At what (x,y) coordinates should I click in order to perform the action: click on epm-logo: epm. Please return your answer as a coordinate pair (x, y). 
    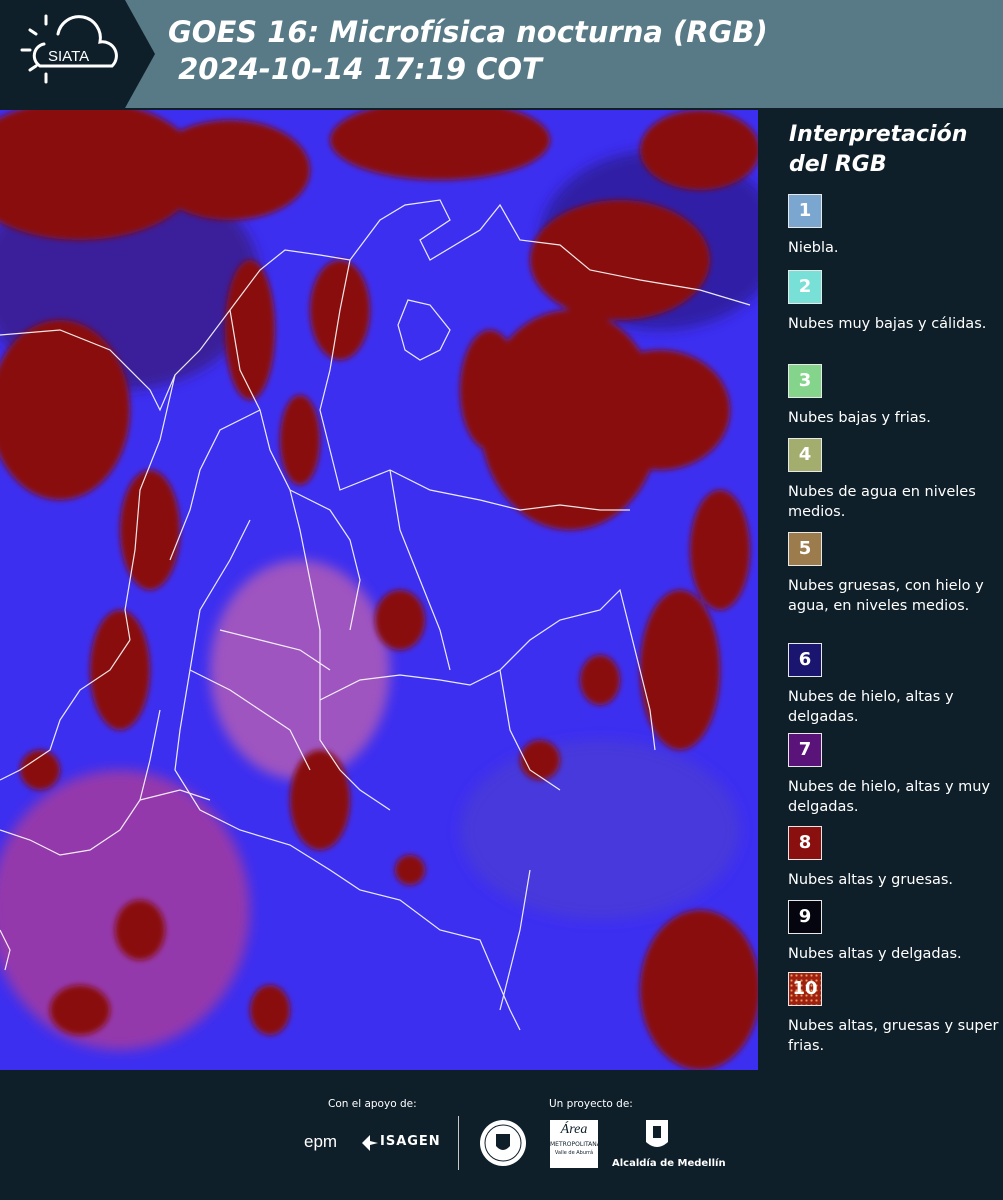
    Looking at the image, I should click on (321, 1141).